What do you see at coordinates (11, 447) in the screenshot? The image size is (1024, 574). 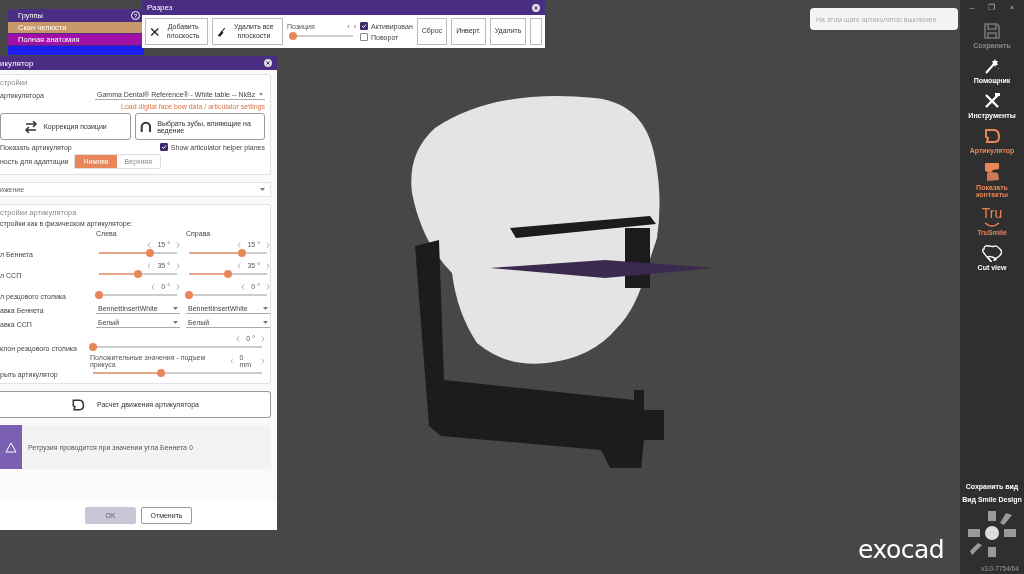 I see `warning-icon` at bounding box center [11, 447].